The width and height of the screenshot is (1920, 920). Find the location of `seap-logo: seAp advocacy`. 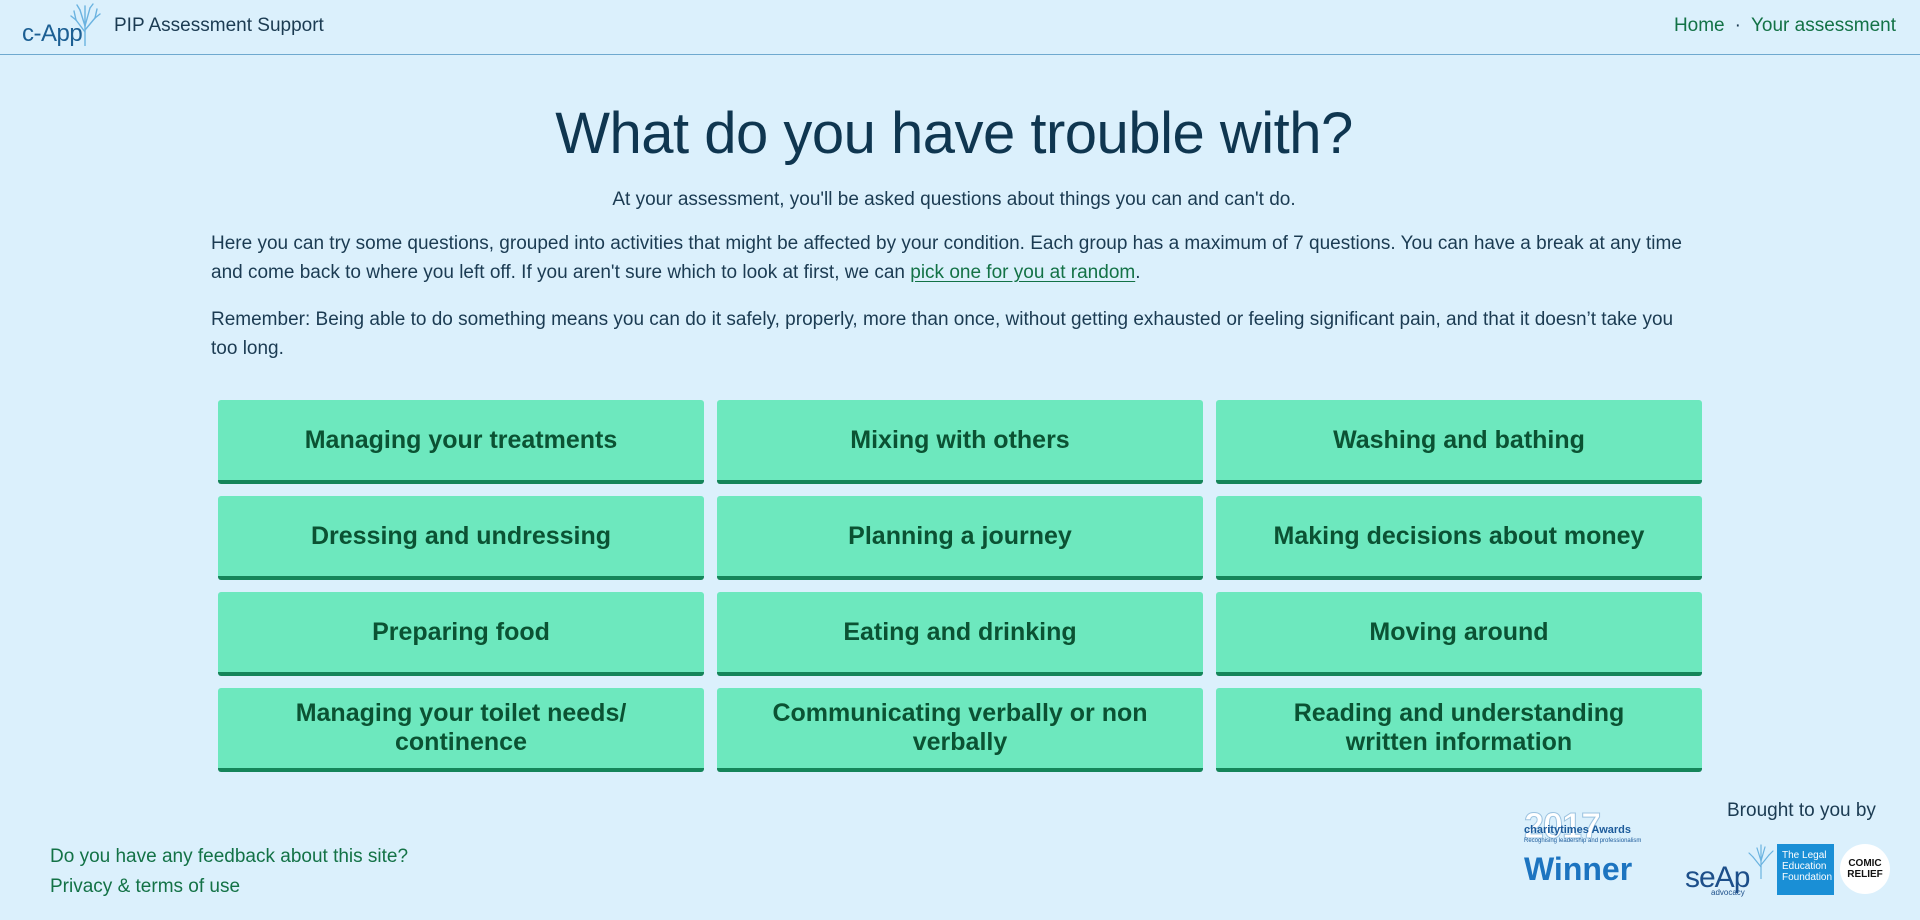

seap-logo: seAp advocacy is located at coordinates (1731, 870).